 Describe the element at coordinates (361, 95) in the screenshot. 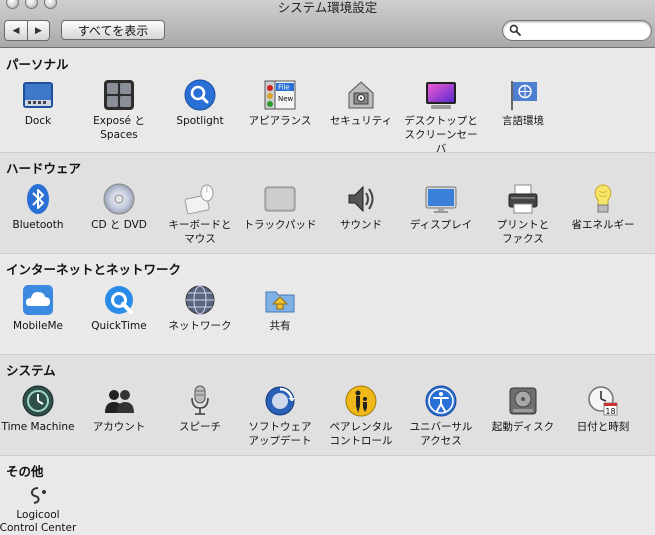

I see `security-icon` at that location.